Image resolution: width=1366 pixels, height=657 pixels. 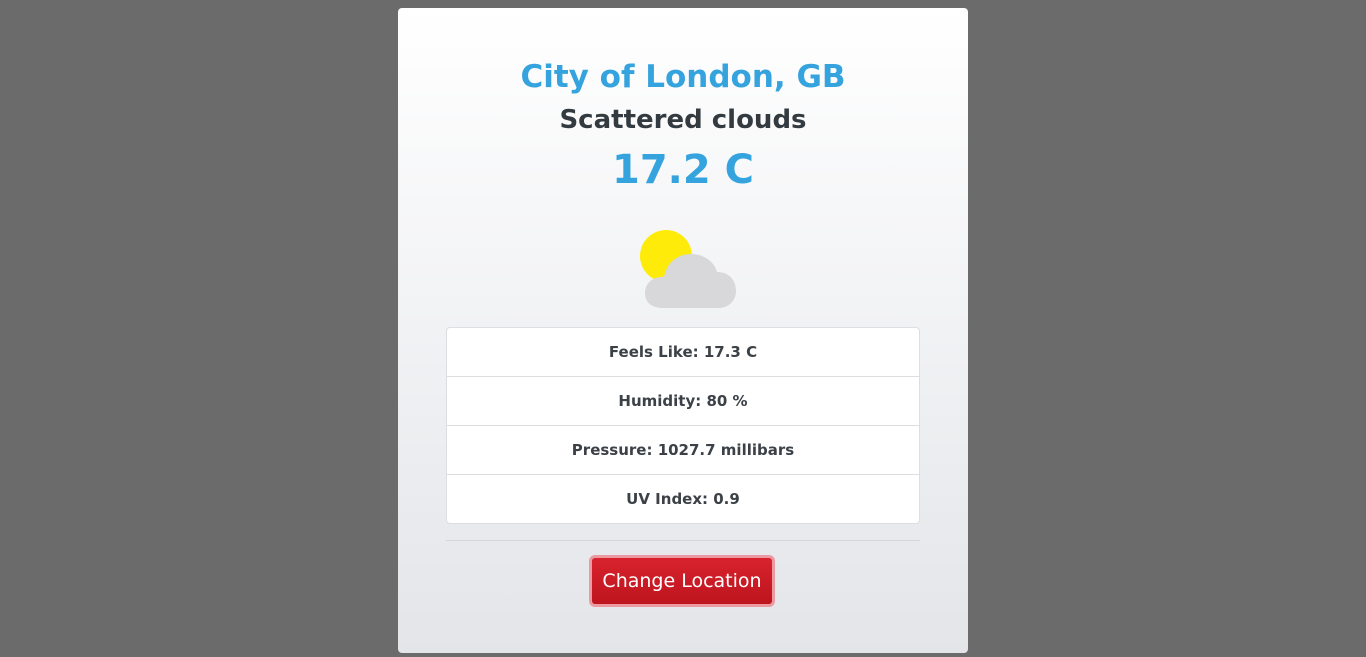 I want to click on humidity-row: Humidity: 80 %, so click(x=683, y=401).